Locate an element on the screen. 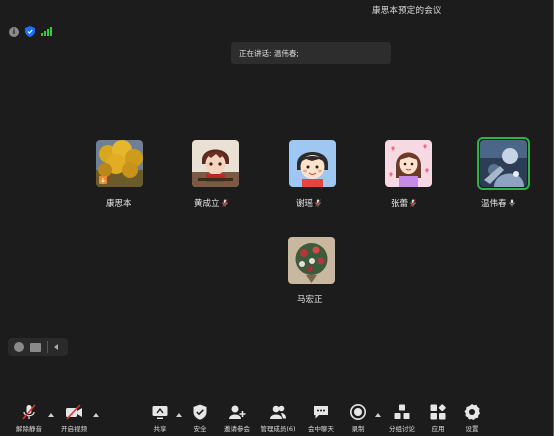 This screenshot has height=436, width=554. blue-photo-avatar is located at coordinates (503, 163).